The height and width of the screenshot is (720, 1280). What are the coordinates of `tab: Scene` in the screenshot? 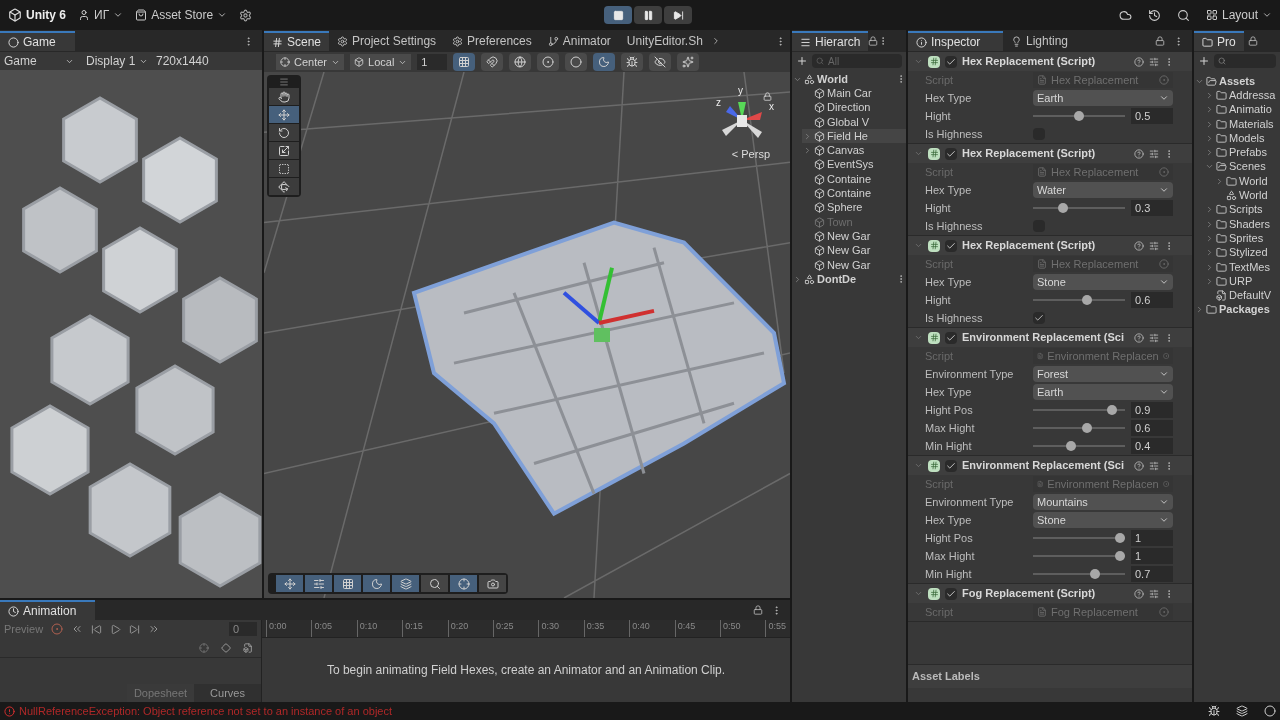 It's located at (297, 41).